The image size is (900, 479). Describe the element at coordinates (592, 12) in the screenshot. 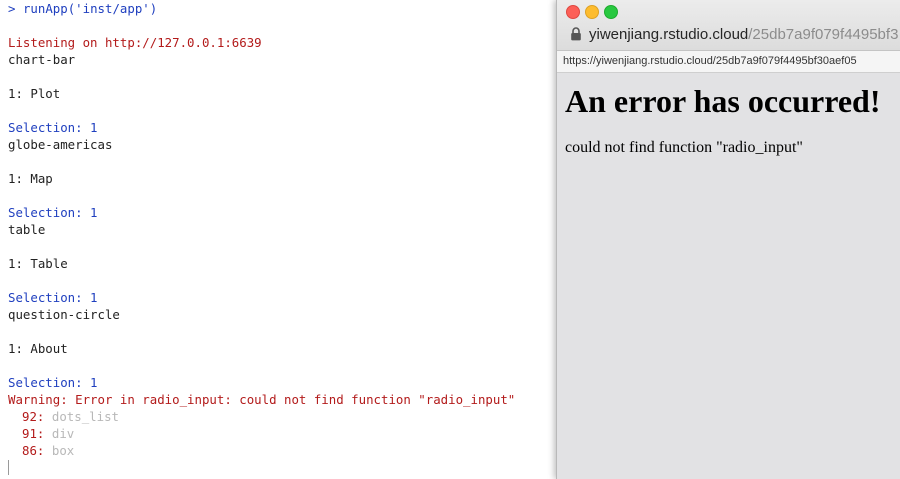

I see `minimize-window-button` at that location.